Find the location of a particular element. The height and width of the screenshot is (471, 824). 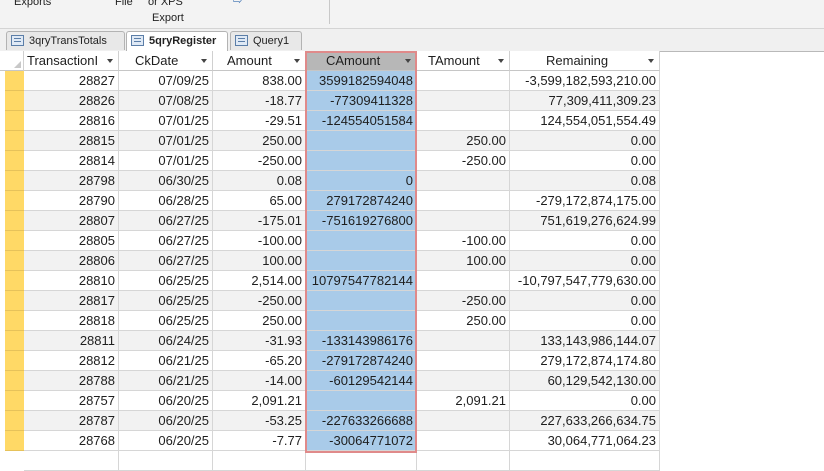

cell-camount: -77309411328 is located at coordinates (361, 101).